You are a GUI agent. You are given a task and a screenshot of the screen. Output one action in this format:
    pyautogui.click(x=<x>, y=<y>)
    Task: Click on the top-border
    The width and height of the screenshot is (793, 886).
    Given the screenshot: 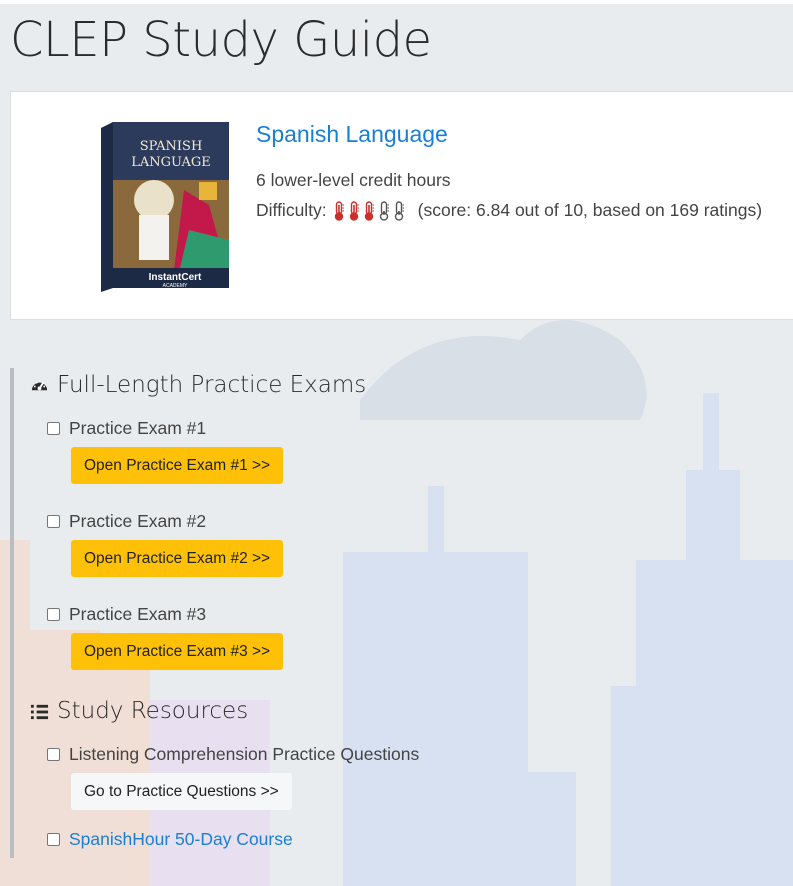 What is the action you would take?
    pyautogui.click(x=396, y=2)
    